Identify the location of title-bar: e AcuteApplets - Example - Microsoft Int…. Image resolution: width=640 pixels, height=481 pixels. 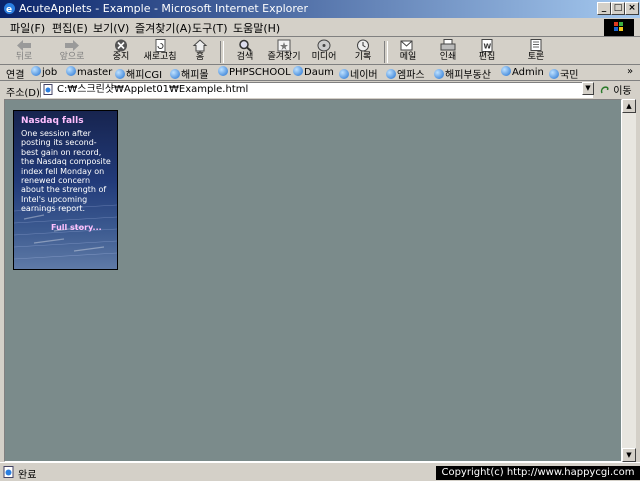
(320, 9).